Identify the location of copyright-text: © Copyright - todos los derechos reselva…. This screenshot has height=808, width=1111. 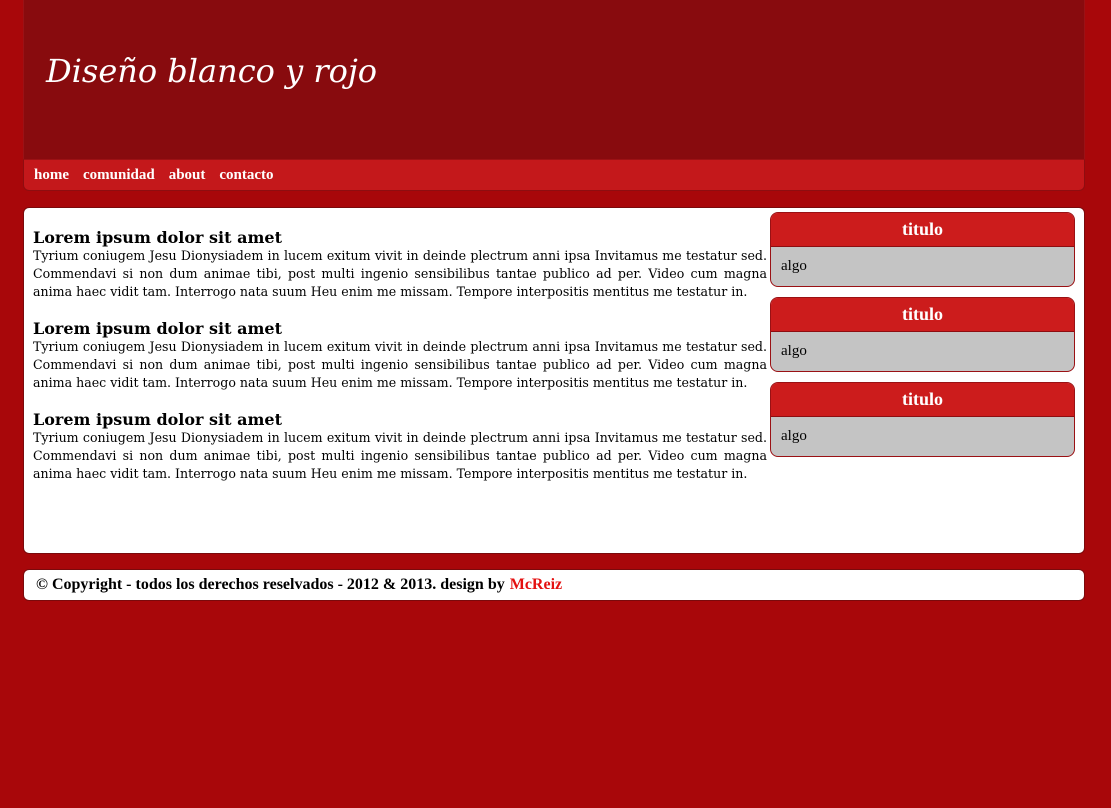
(270, 584).